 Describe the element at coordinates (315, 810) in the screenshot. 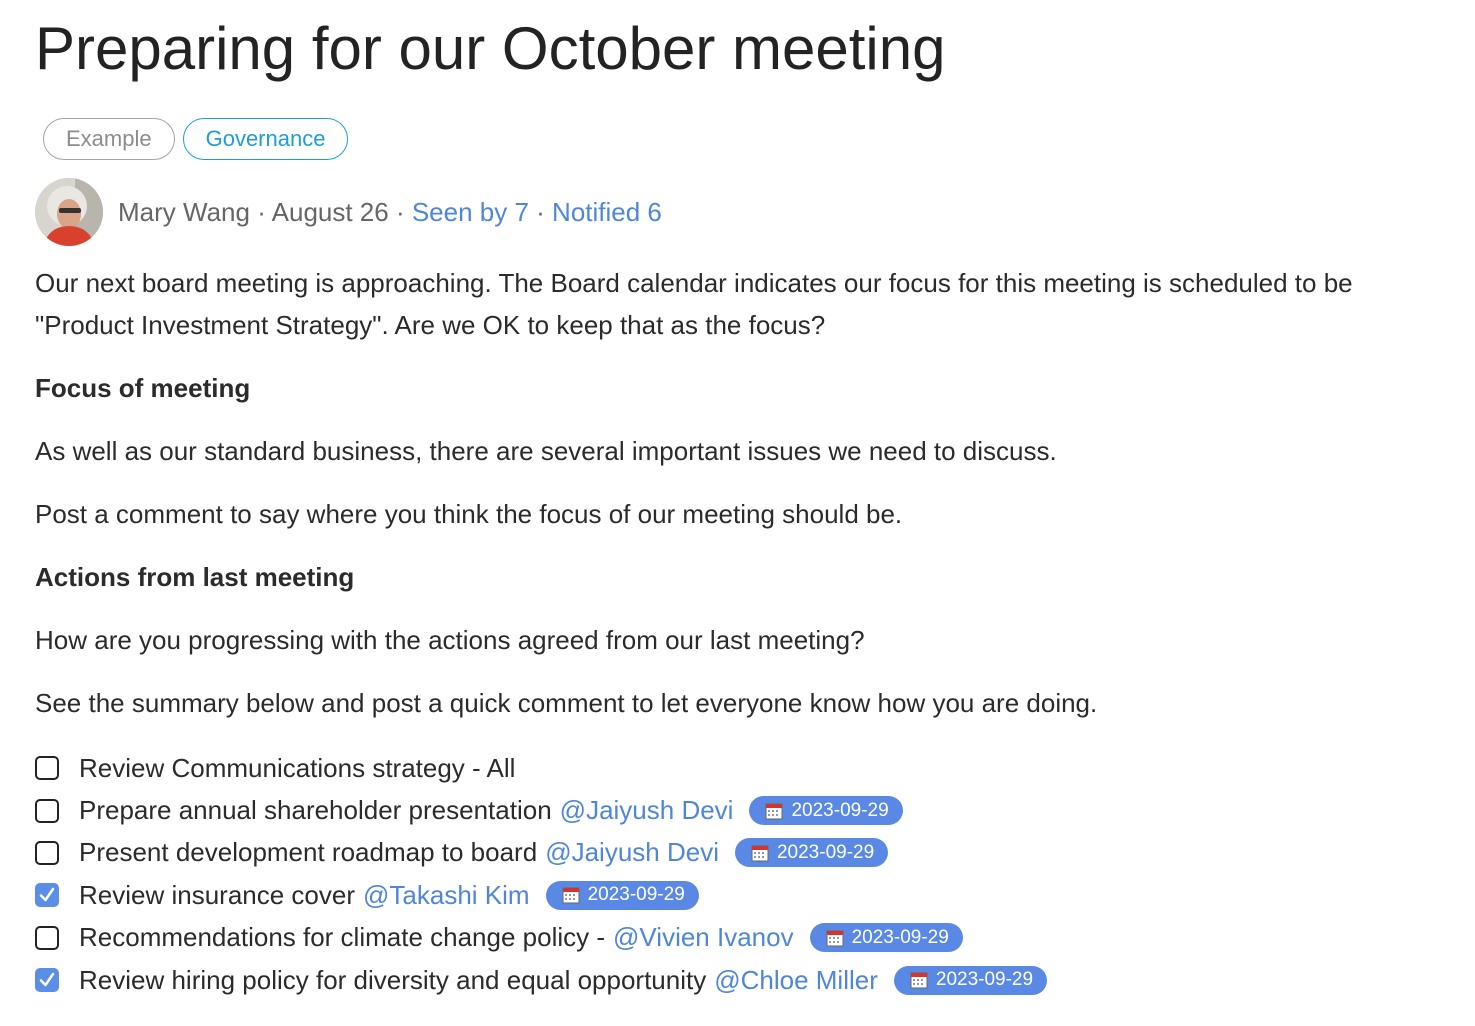

I see `checklist-item-text: Prepare annual shareholder presentation` at that location.